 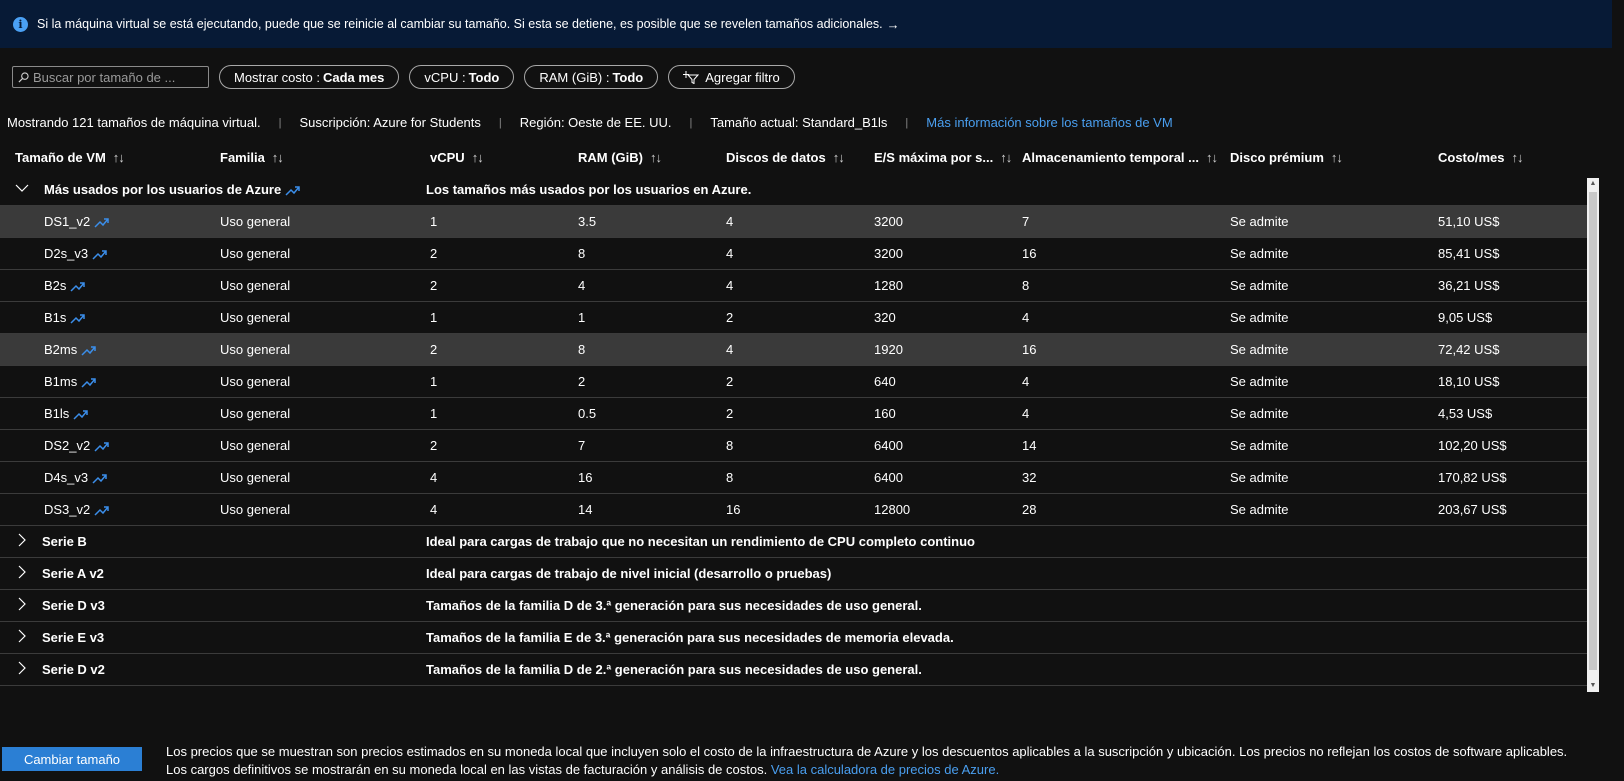 What do you see at coordinates (1049, 122) in the screenshot?
I see `vm-sizes-info-link: Más información sobre los tamaños de VM` at bounding box center [1049, 122].